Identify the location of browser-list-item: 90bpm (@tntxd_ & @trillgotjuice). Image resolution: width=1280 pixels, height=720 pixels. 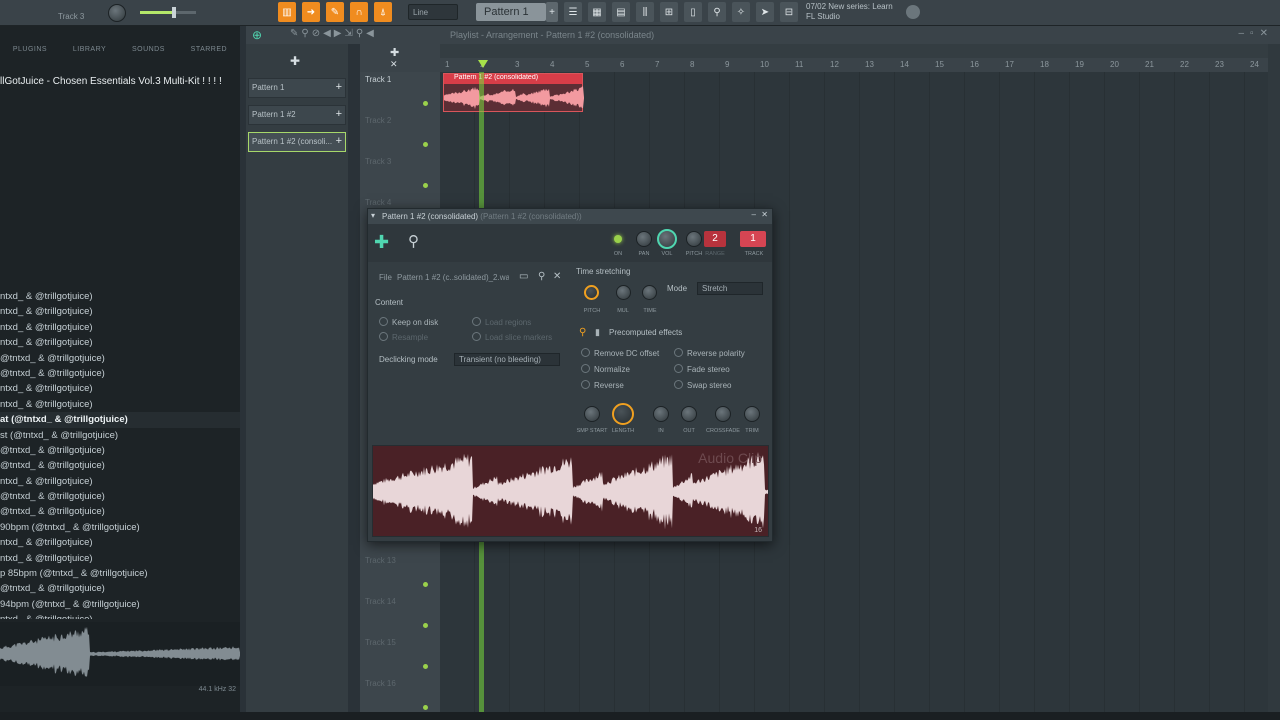
(120, 527).